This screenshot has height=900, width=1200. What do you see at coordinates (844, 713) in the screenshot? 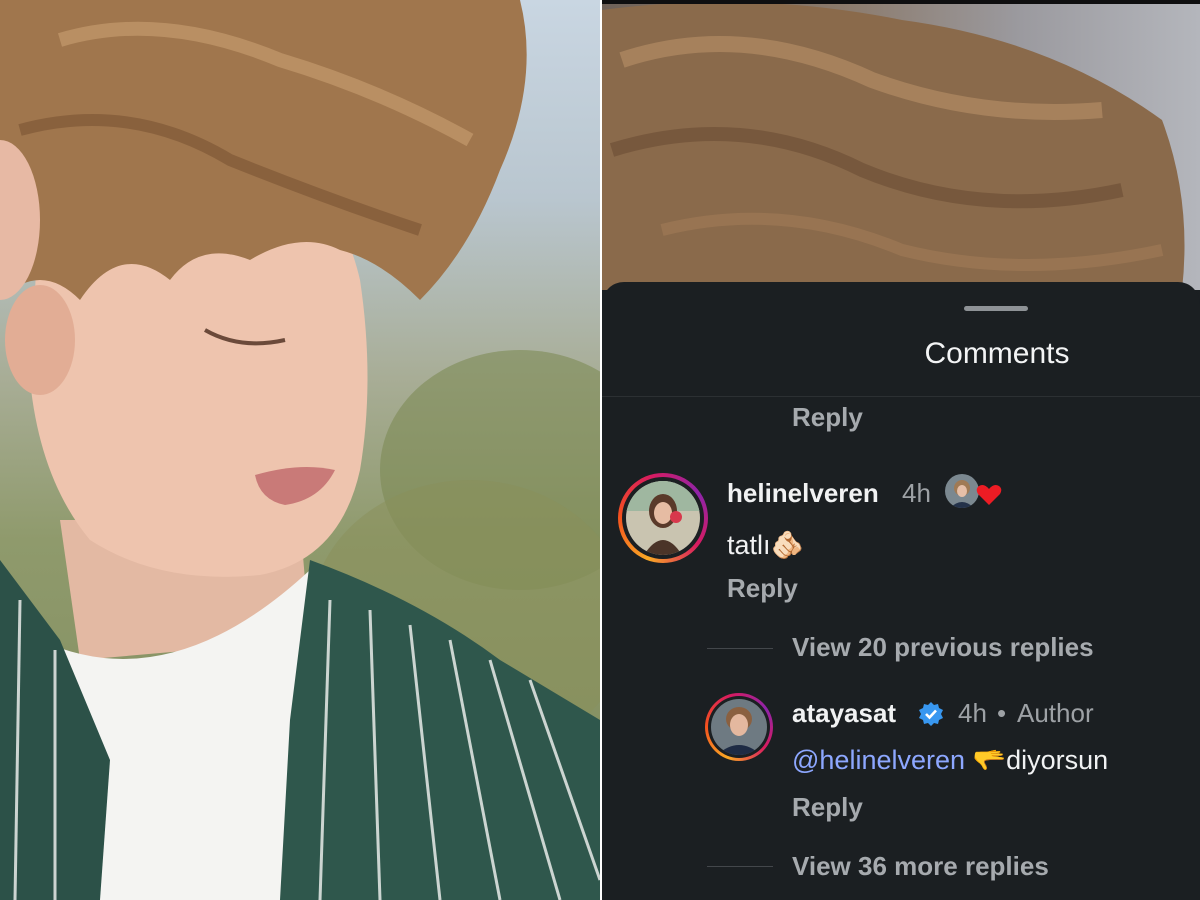
I see `reply-username: atayasat` at bounding box center [844, 713].